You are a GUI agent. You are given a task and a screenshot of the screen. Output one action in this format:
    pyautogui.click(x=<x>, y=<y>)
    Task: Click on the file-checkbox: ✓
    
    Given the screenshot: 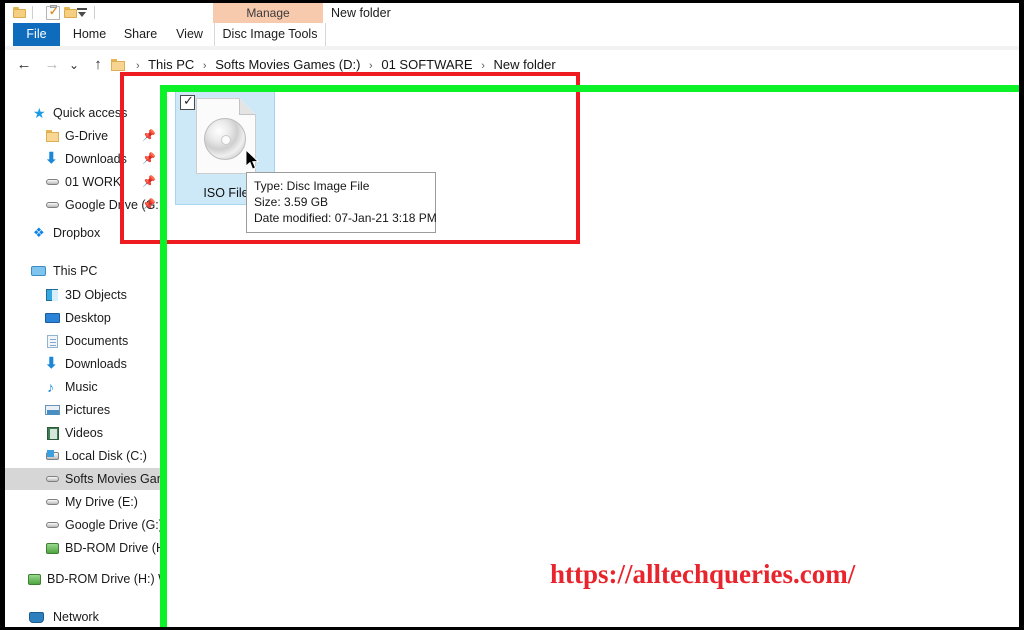 What is the action you would take?
    pyautogui.click(x=187, y=101)
    